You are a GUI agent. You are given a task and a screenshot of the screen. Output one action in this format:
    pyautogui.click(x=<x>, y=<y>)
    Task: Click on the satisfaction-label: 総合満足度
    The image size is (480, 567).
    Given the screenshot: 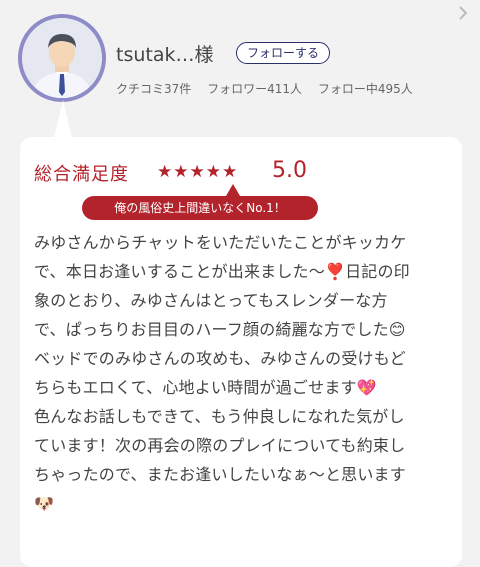 What is the action you would take?
    pyautogui.click(x=81, y=174)
    